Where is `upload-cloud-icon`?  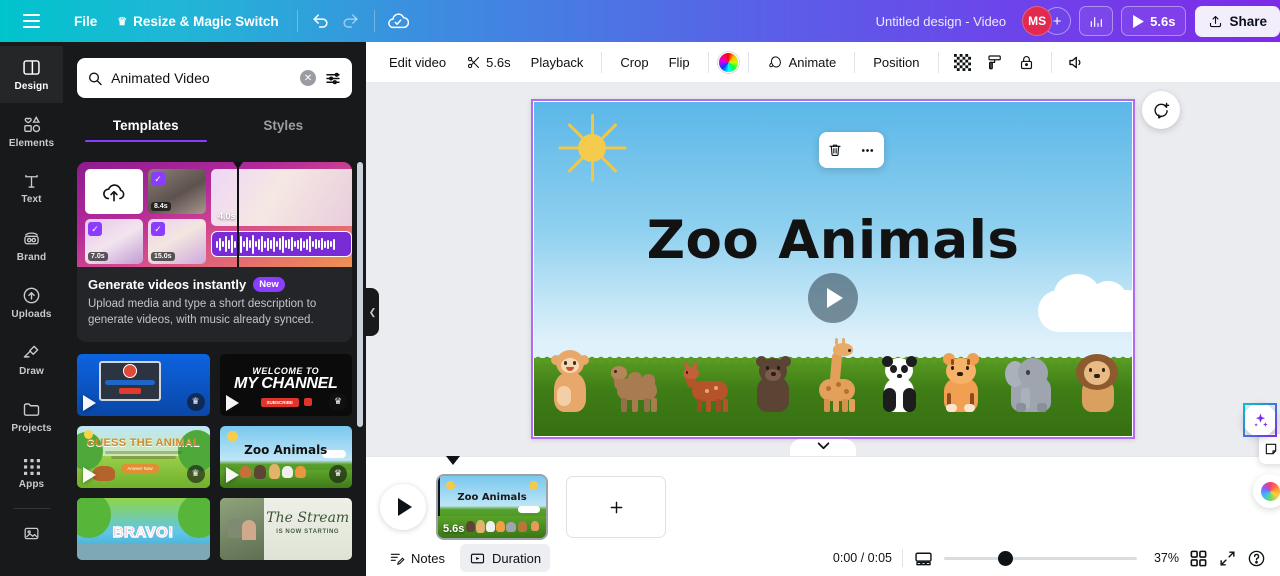 upload-cloud-icon is located at coordinates (114, 192).